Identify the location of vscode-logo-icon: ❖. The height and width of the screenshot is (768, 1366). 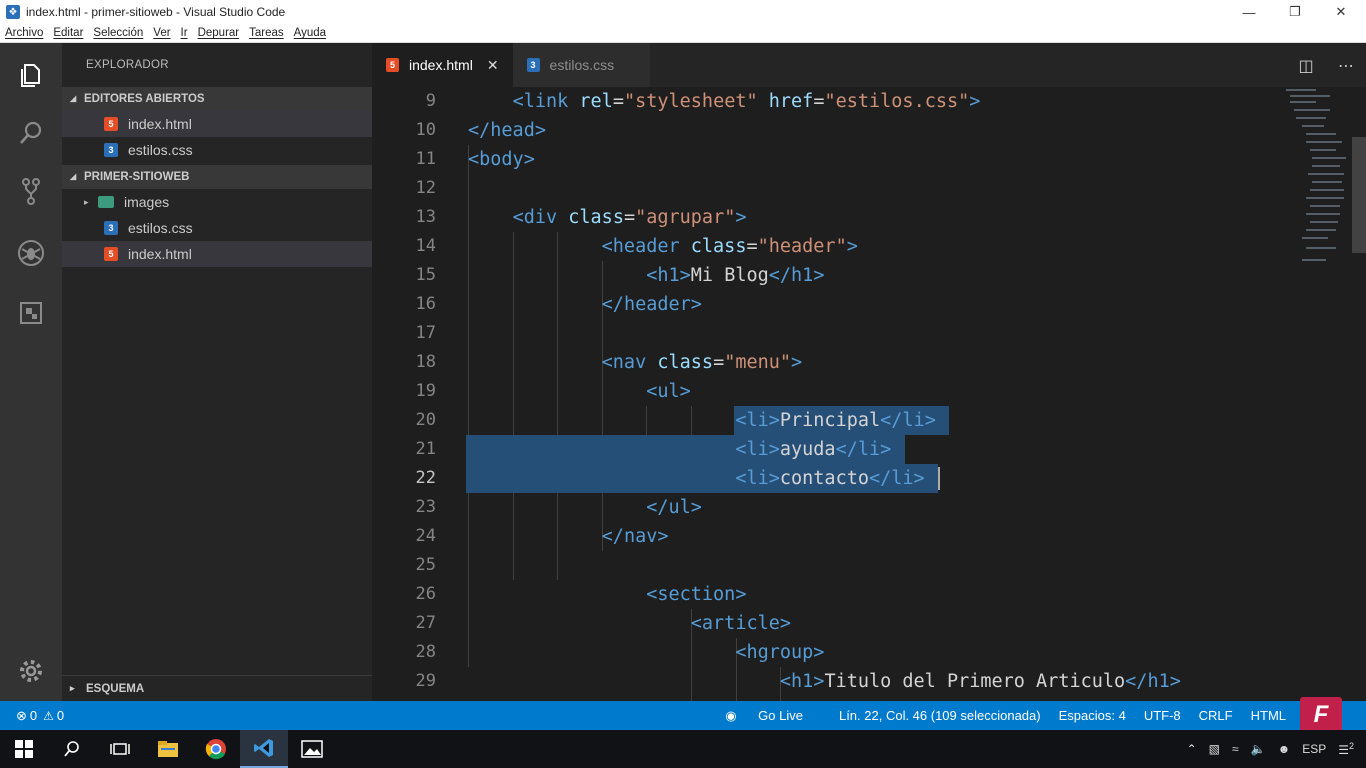
(13, 12).